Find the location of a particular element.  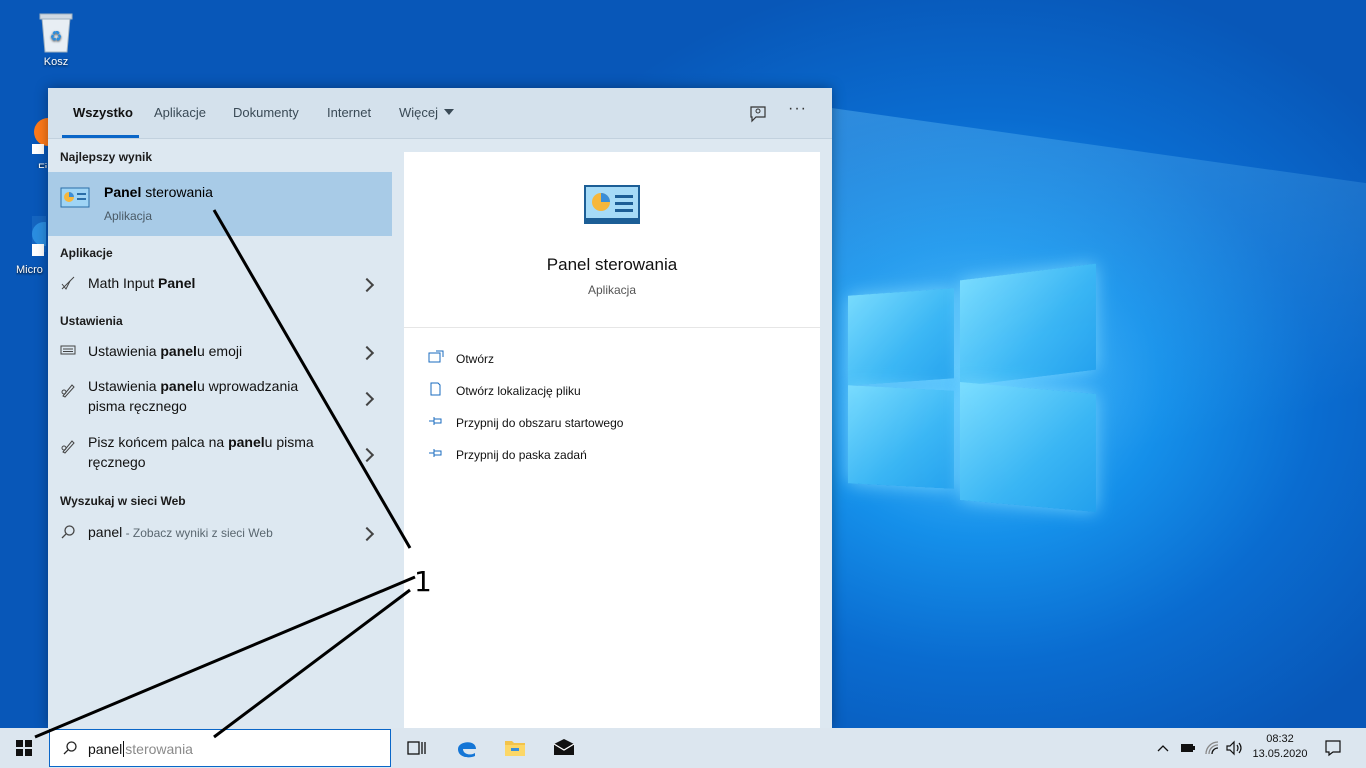

best-match-item: Panel sterowania Aplikacja is located at coordinates (220, 204).